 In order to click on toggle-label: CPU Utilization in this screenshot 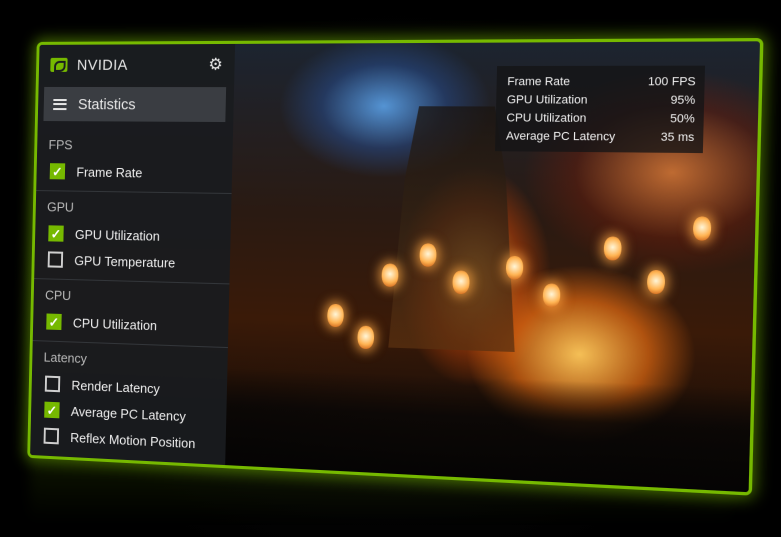, I will do `click(115, 323)`.